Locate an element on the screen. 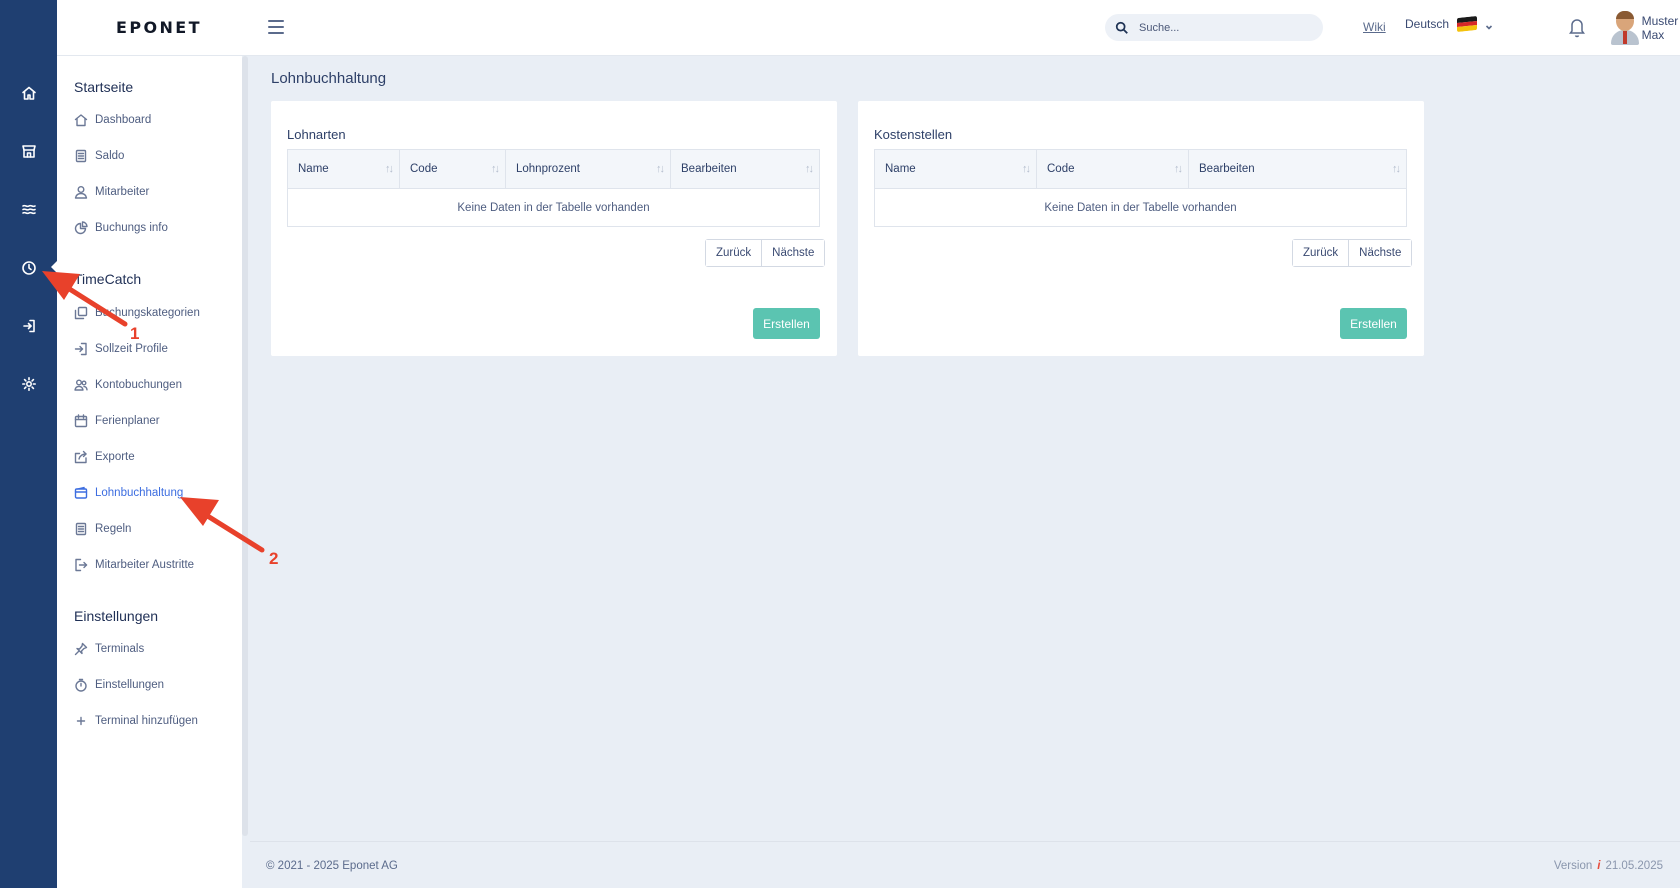  pie-chart-icon is located at coordinates (81, 228).